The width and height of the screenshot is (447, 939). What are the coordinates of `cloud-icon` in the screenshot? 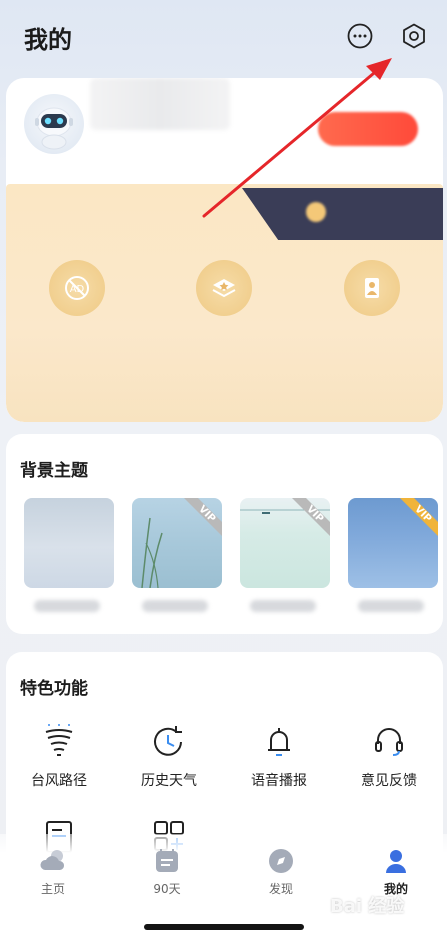 It's located at (53, 861).